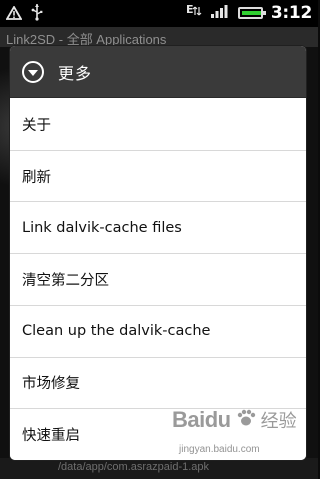  I want to click on battery-level, so click(251, 13).